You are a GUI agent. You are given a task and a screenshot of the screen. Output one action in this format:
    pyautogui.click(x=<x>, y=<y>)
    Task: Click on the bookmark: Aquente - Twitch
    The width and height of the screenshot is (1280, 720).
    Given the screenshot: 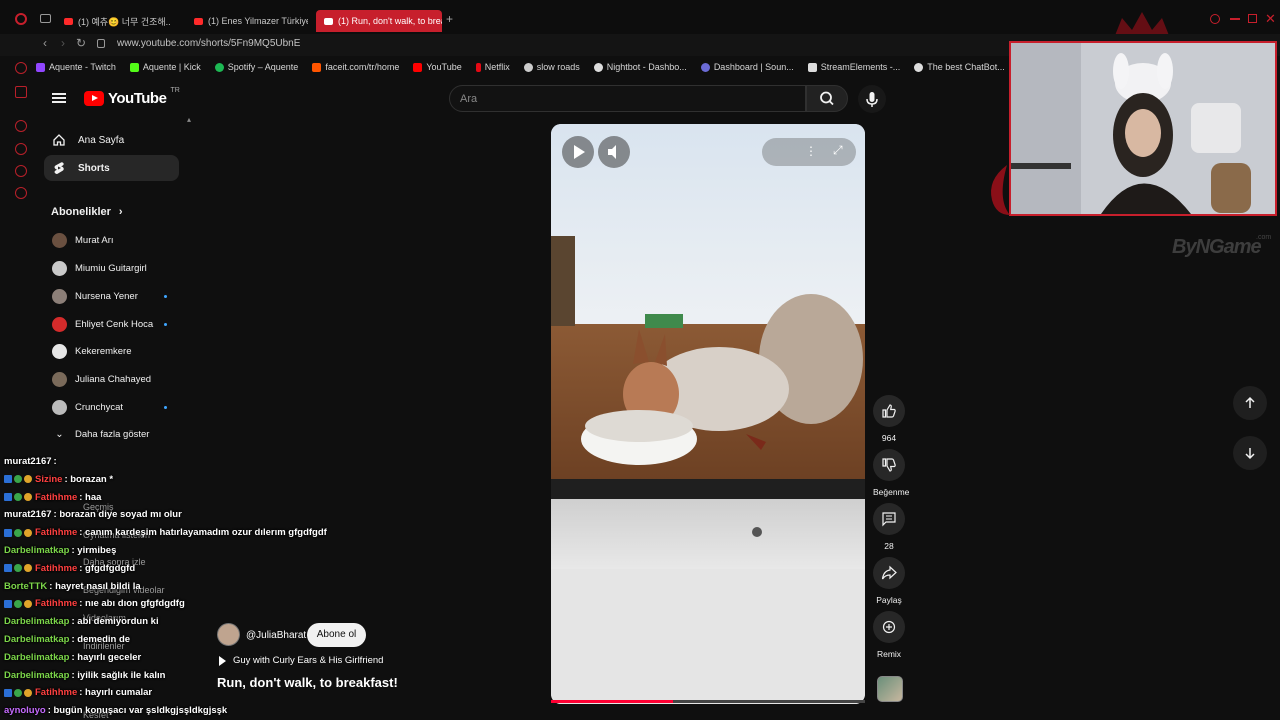 What is the action you would take?
    pyautogui.click(x=76, y=67)
    